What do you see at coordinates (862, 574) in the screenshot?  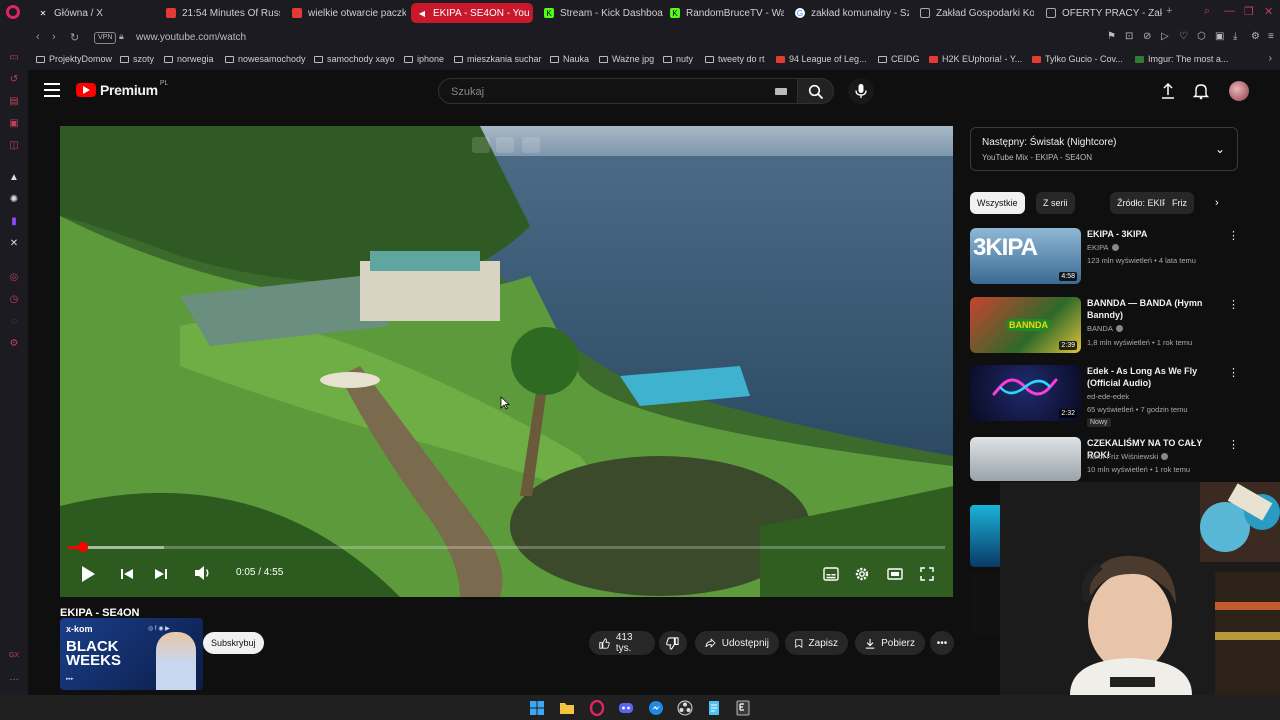 I see `settings-gear-icon` at bounding box center [862, 574].